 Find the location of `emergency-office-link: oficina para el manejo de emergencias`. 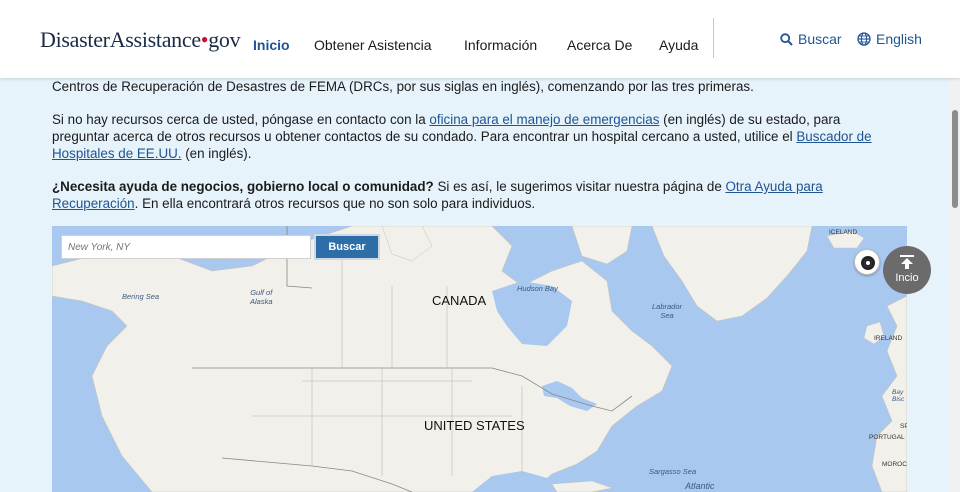

emergency-office-link: oficina para el manejo de emergencias is located at coordinates (544, 119).